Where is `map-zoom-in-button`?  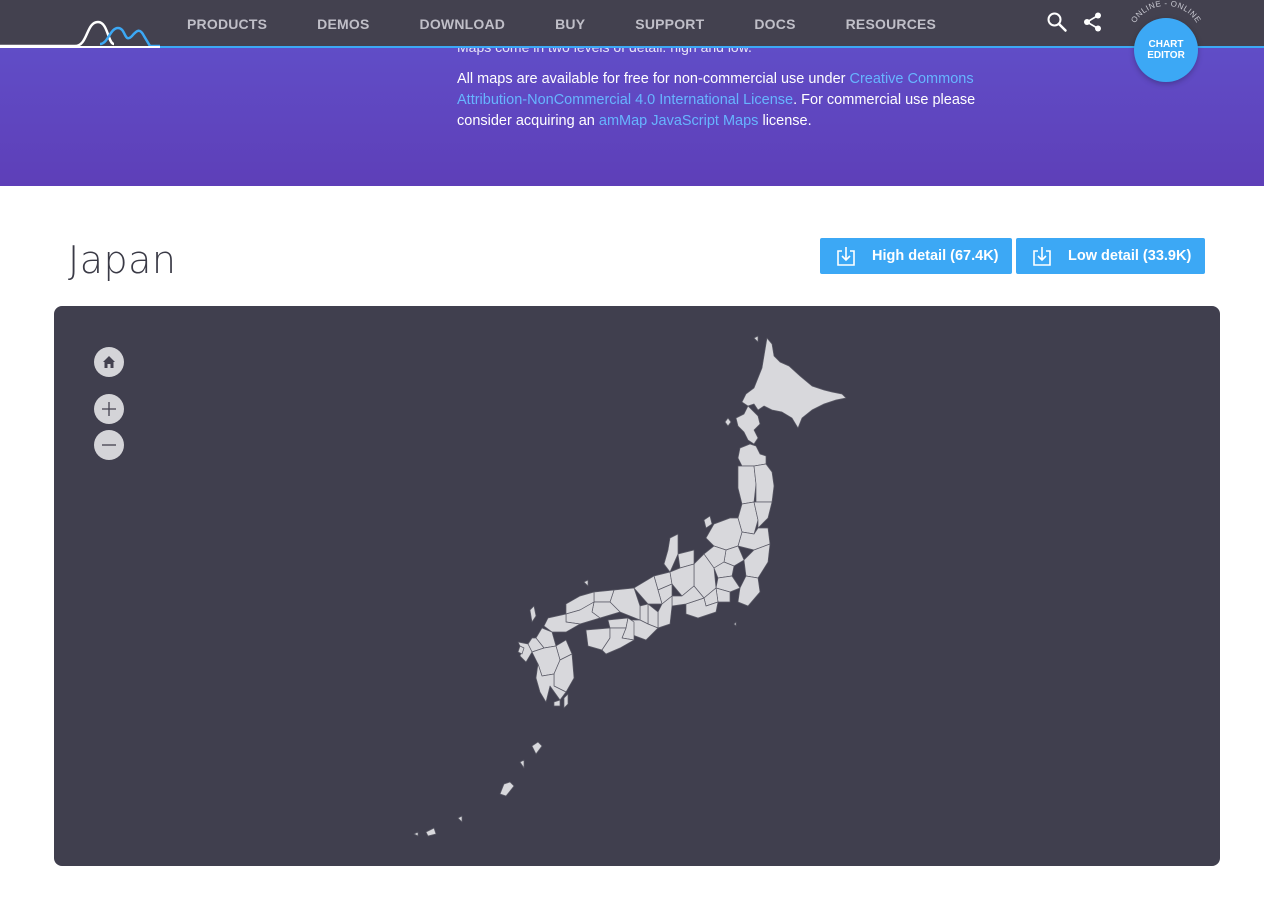 map-zoom-in-button is located at coordinates (109, 409).